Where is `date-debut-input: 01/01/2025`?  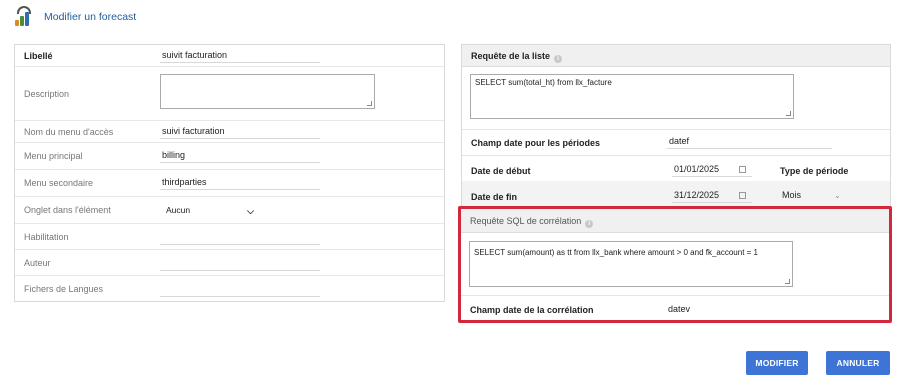
date-debut-input: 01/01/2025 is located at coordinates (712, 170).